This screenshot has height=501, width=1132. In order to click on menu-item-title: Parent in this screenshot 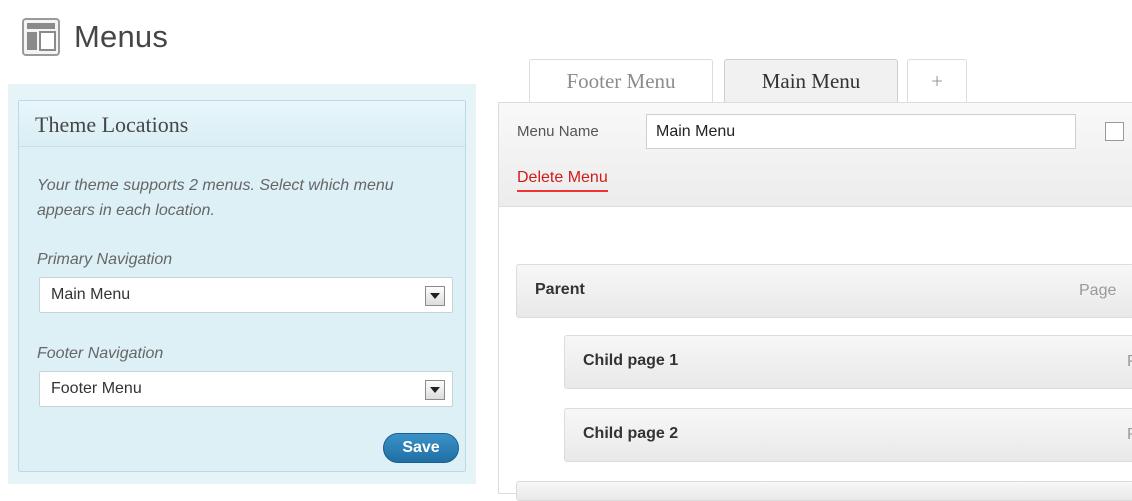, I will do `click(560, 289)`.